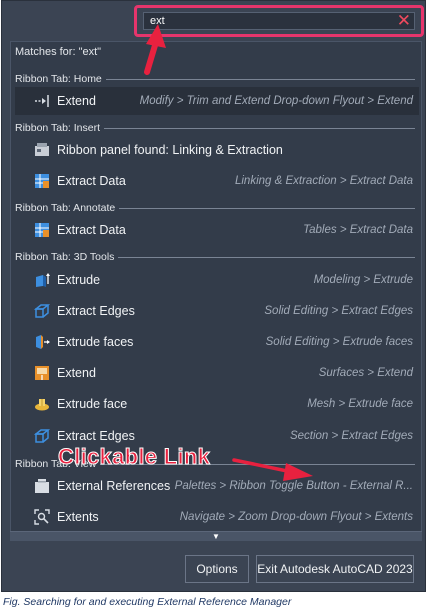  Describe the element at coordinates (114, 486) in the screenshot. I see `result-label: External References` at that location.